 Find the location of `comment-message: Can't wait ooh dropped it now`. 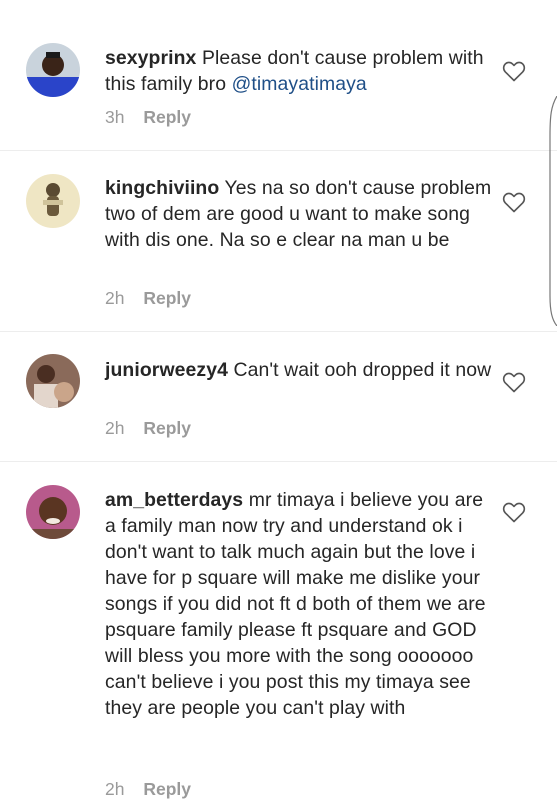

comment-message: Can't wait ooh dropped it now is located at coordinates (362, 370).